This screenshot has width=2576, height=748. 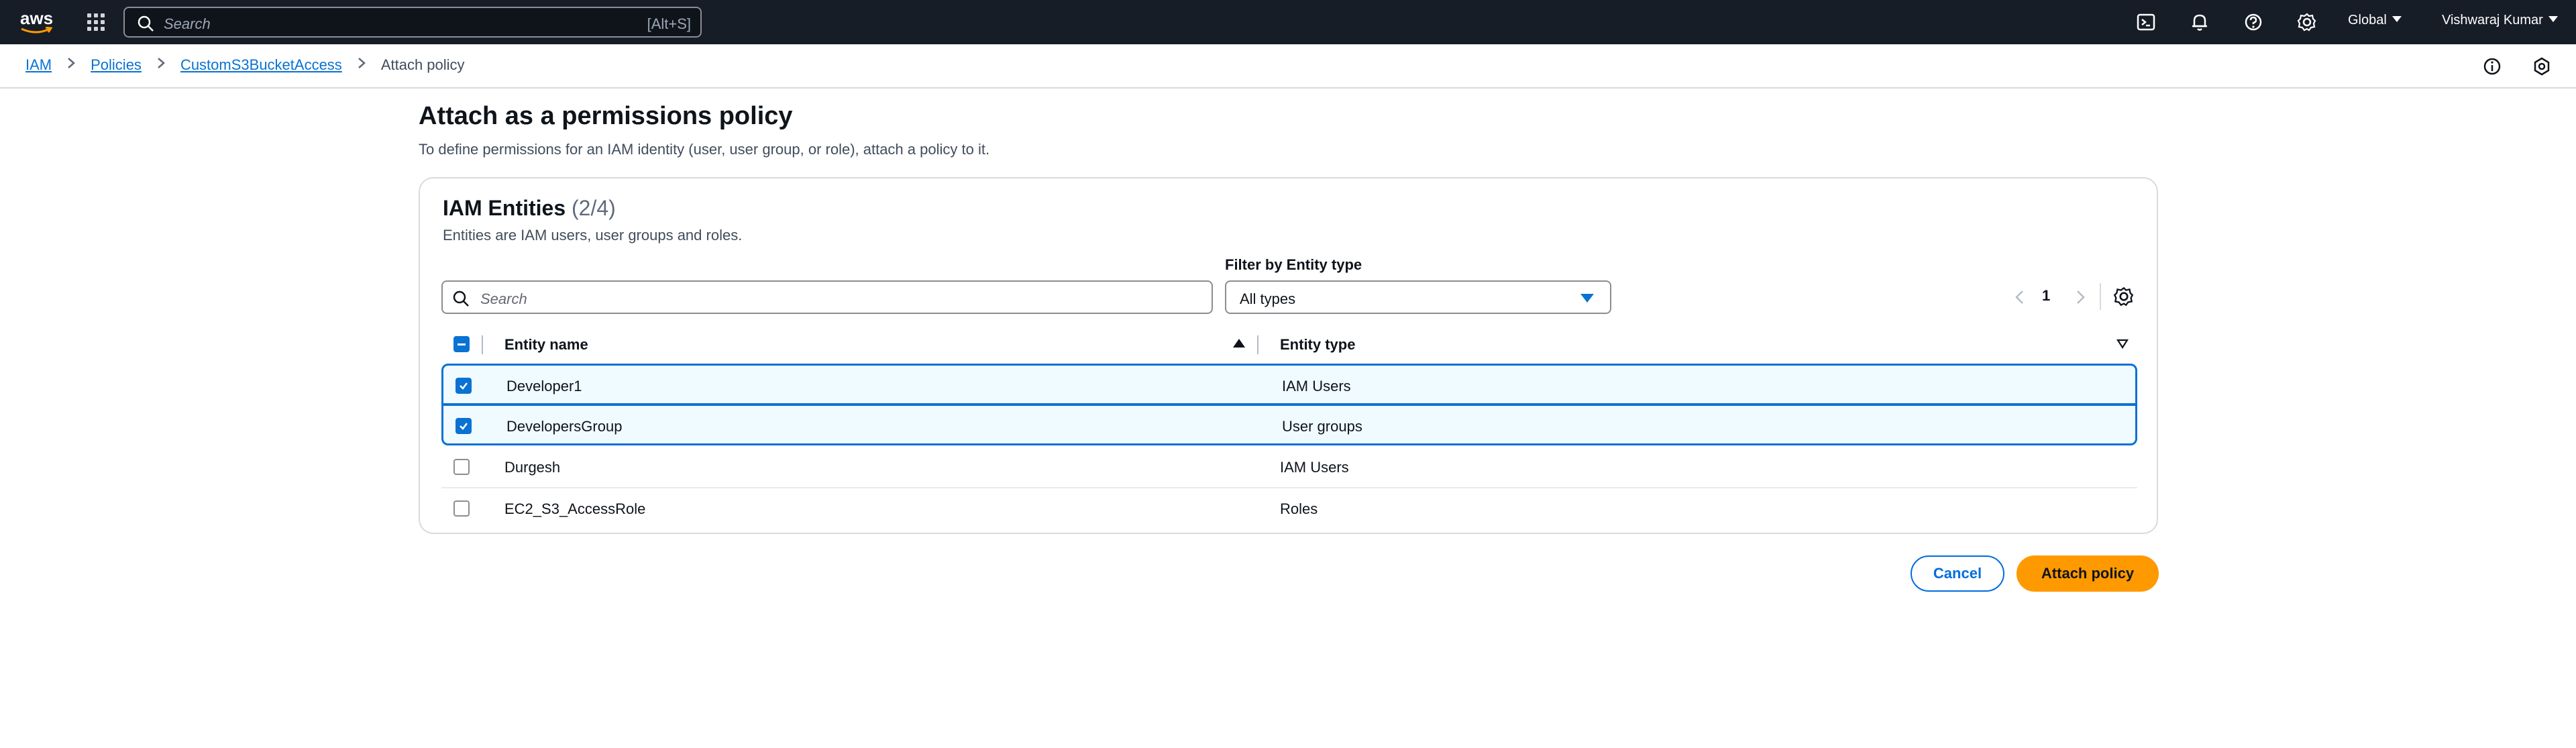 I want to click on logo-text: aws, so click(x=37, y=18).